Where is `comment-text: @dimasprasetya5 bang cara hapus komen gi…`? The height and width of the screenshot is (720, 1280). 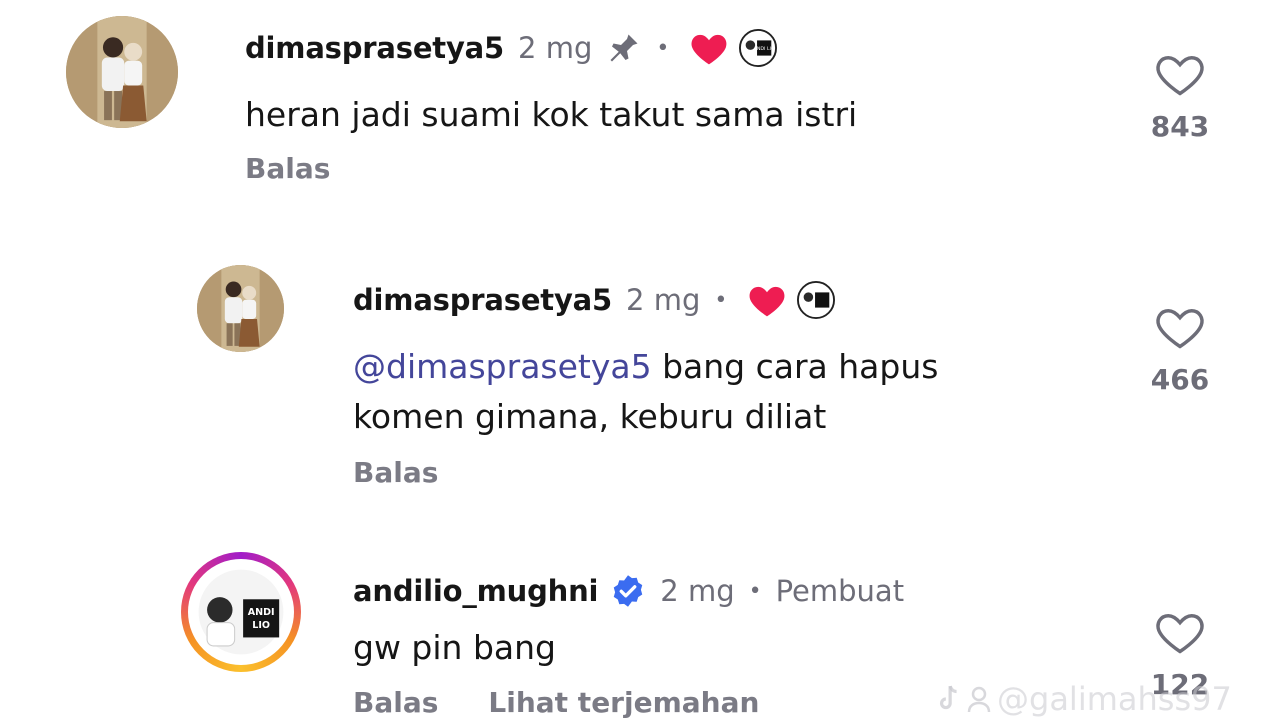
comment-text: @dimasprasetya5 bang cara hapus komen gi… is located at coordinates (645, 392).